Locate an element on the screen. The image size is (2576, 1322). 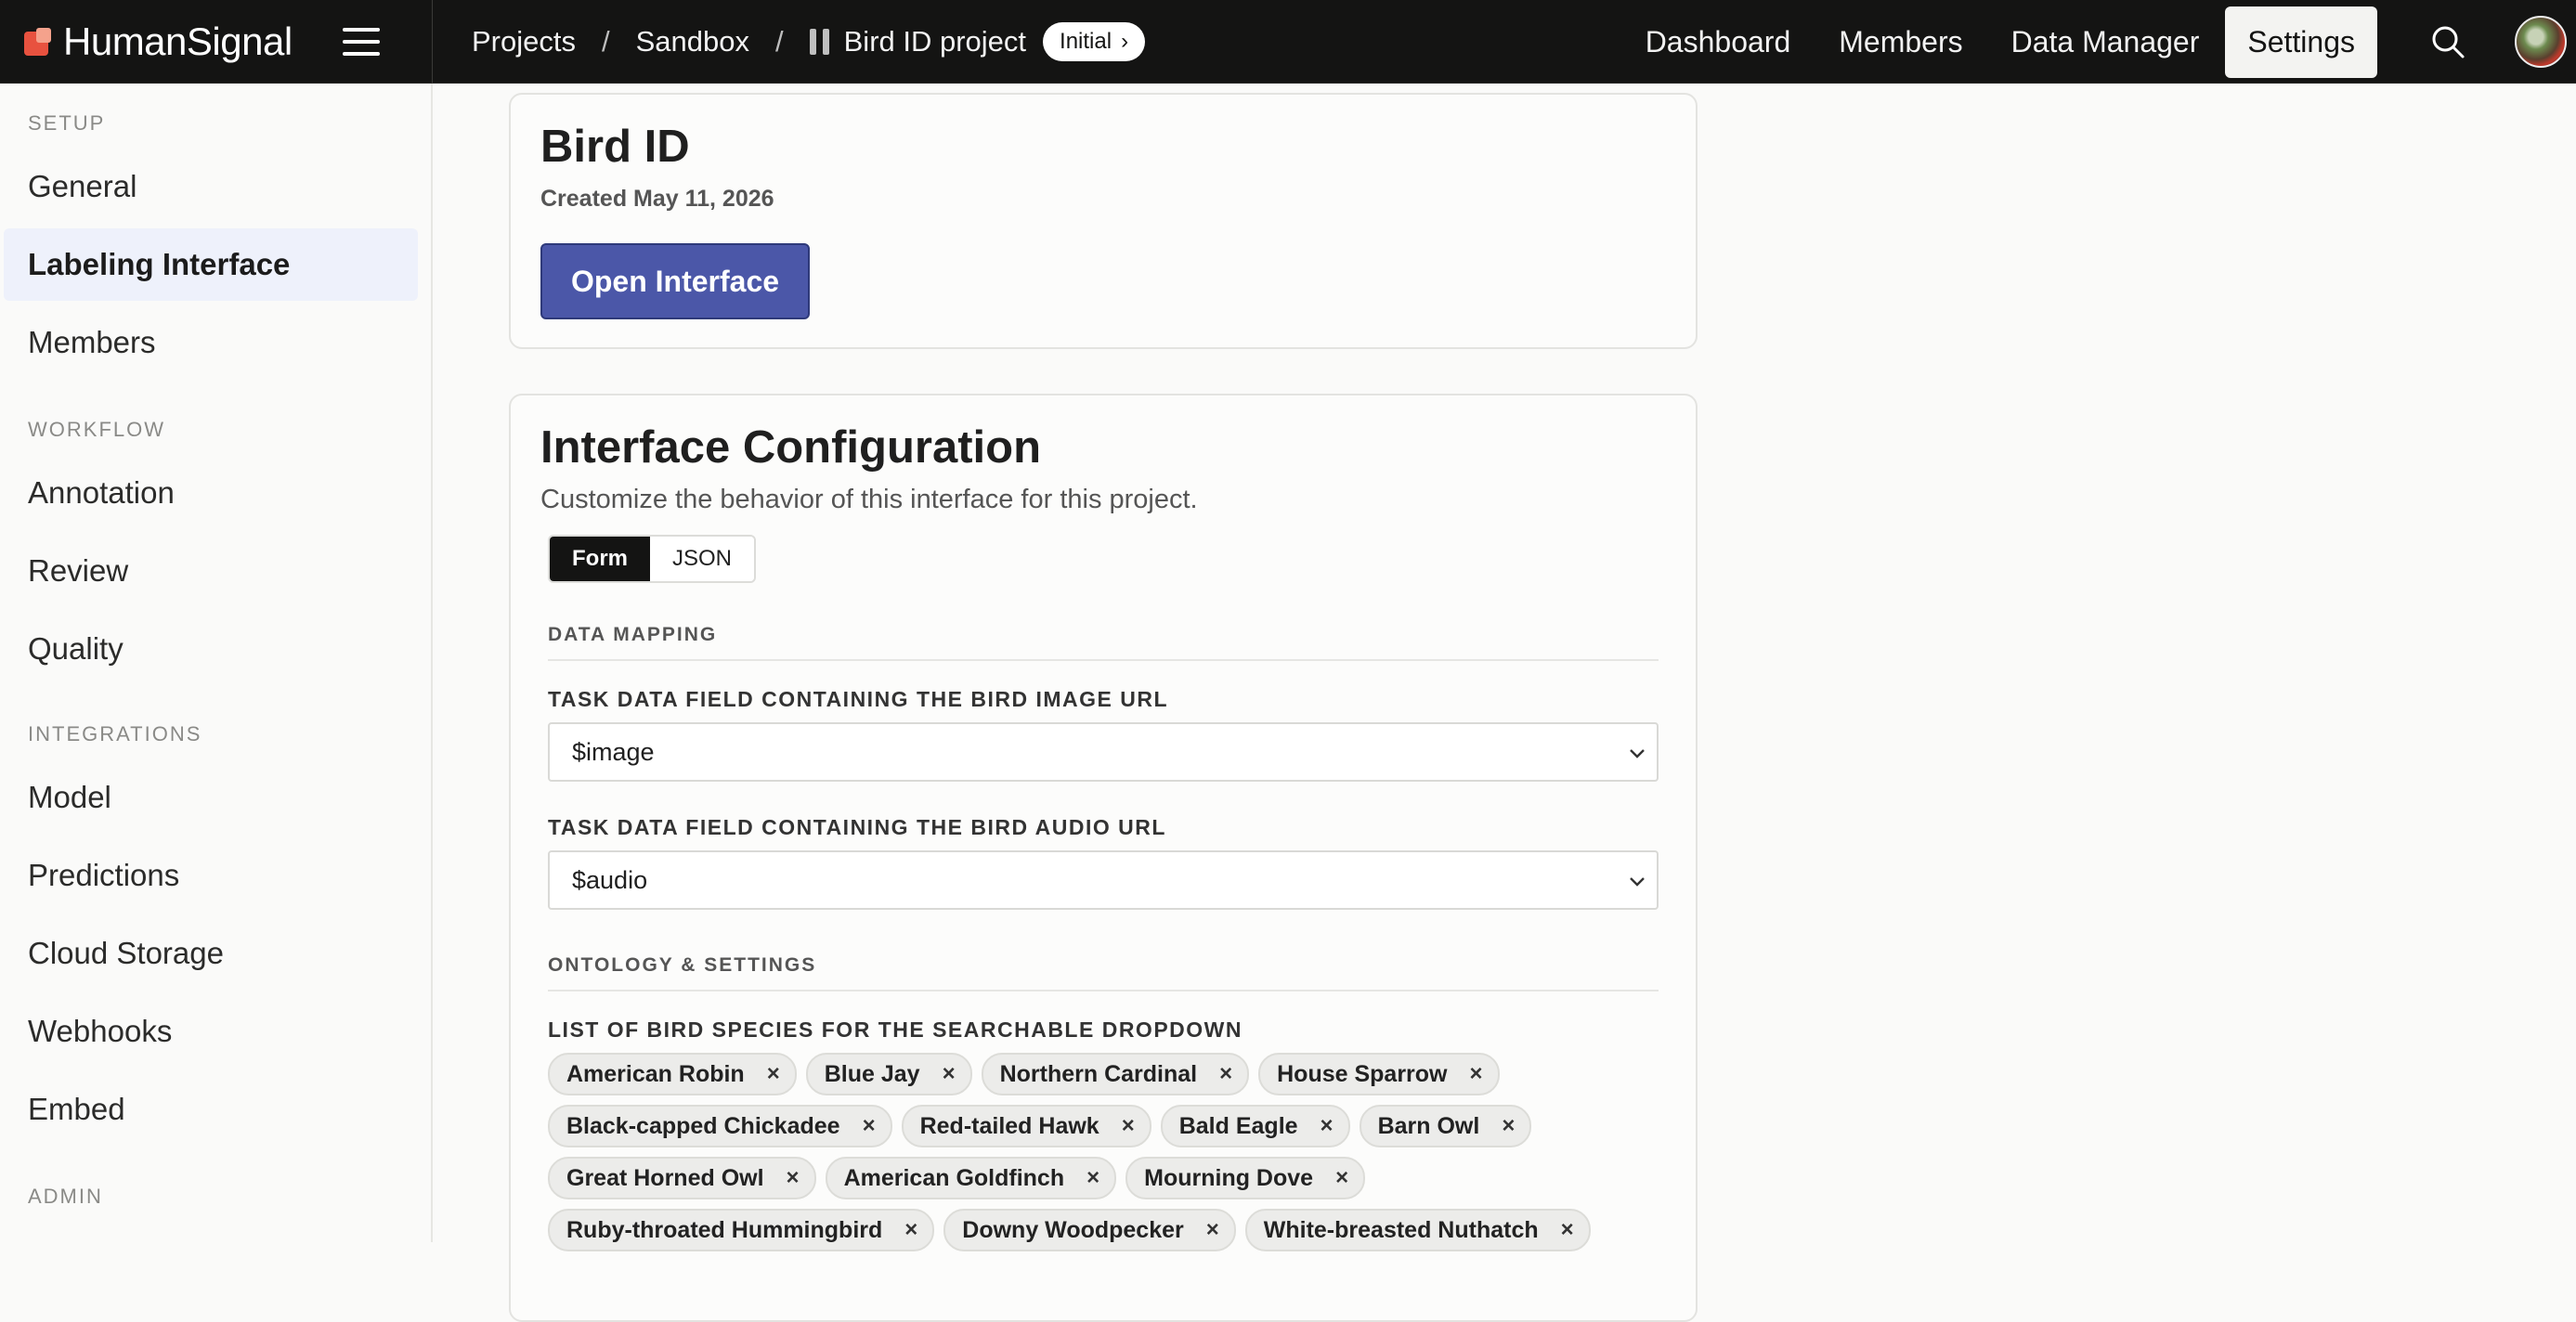
chip-label: Red-tailed Hawk is located at coordinates (1009, 1126).